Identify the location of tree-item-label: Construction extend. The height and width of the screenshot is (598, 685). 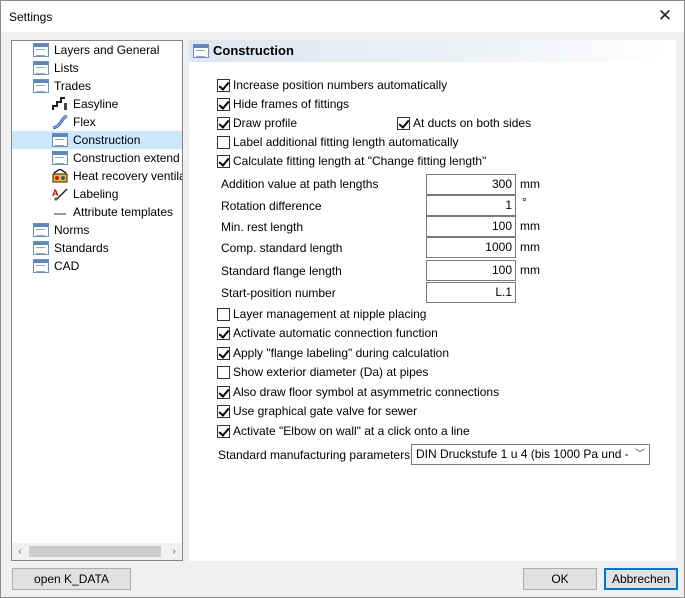
(126, 158).